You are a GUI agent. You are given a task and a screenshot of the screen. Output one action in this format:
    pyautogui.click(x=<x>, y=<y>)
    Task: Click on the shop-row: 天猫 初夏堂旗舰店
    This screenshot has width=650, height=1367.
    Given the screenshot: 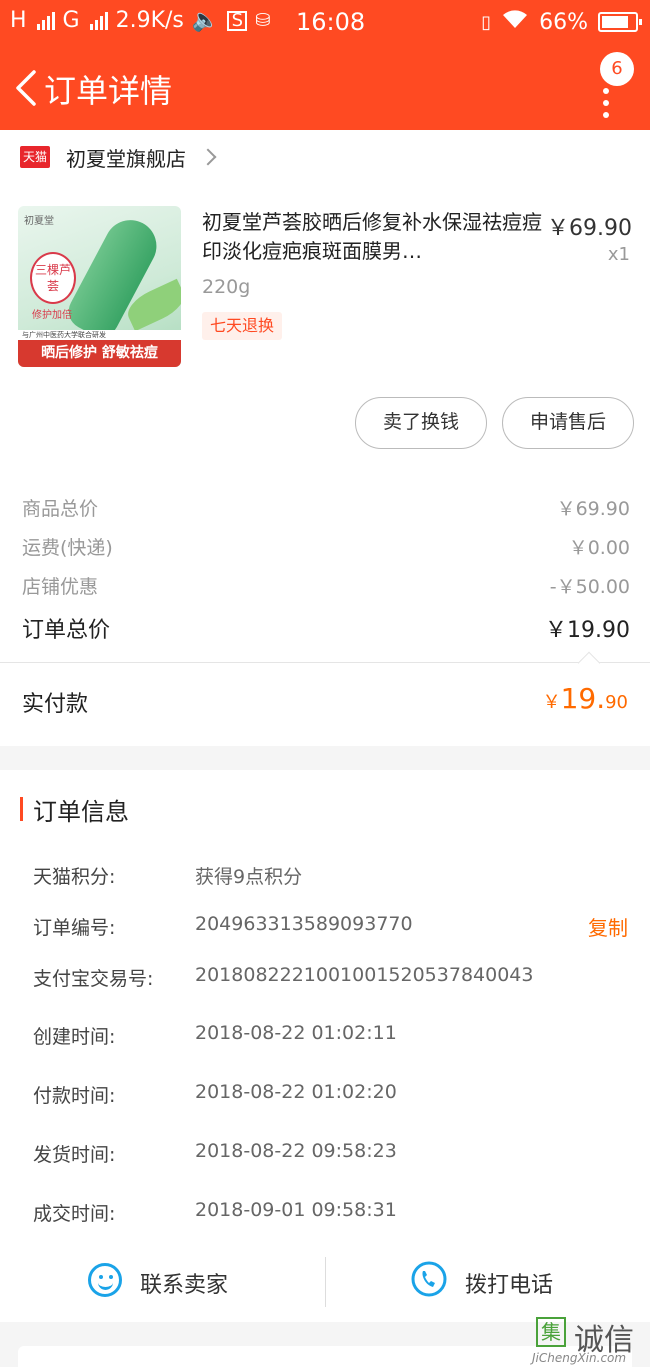 What is the action you would take?
    pyautogui.click(x=118, y=157)
    